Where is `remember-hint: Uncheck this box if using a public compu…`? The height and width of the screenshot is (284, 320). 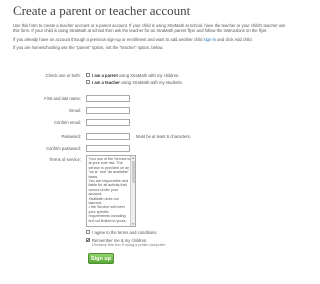
remember-hint: Uncheck this box if using a public compu… is located at coordinates (129, 245).